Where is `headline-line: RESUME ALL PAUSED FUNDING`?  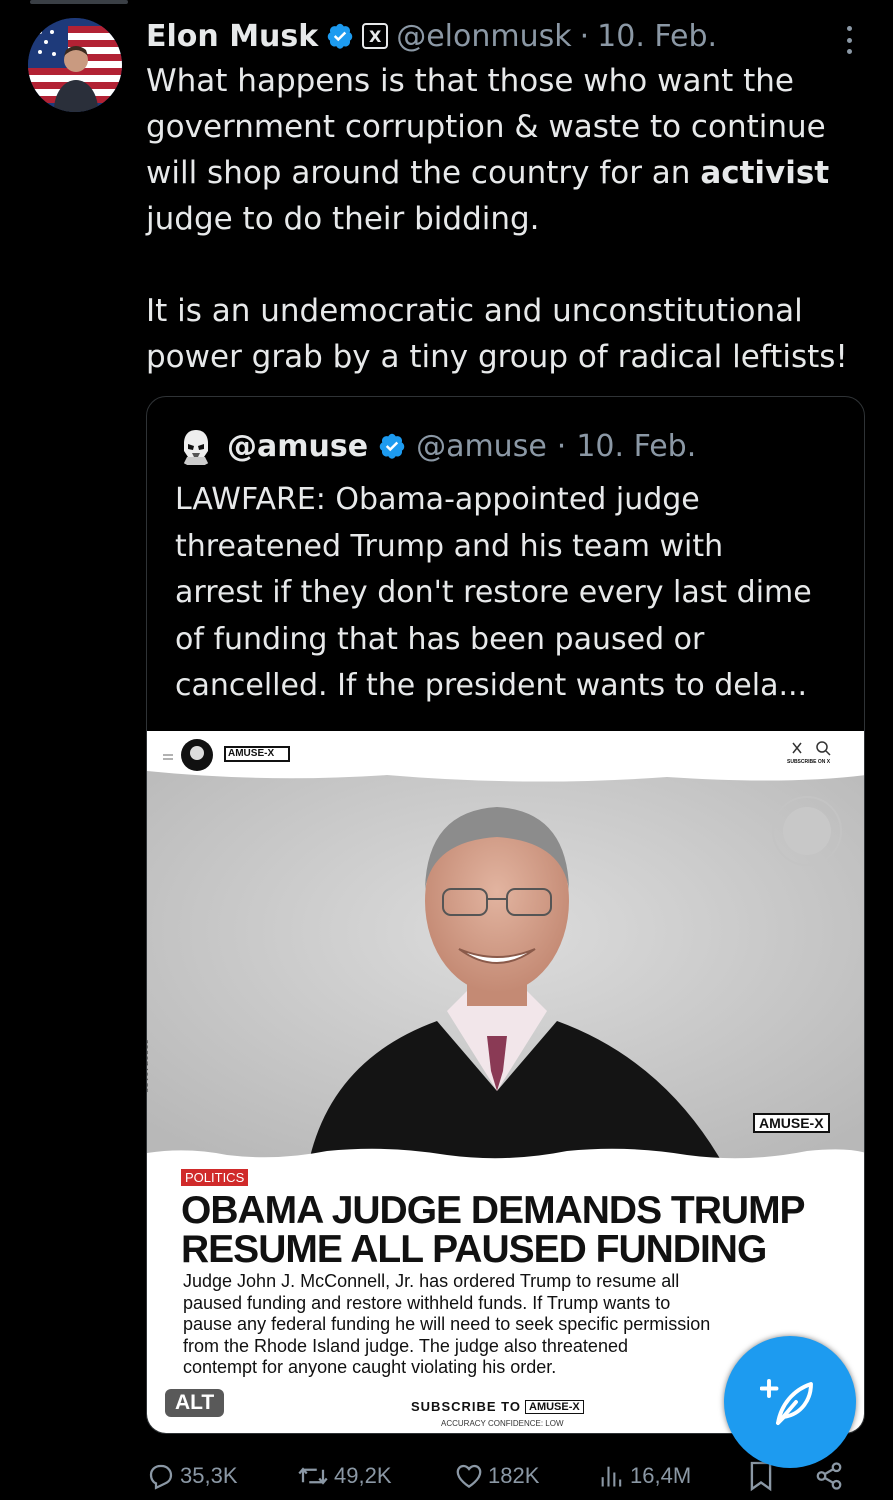 headline-line: RESUME ALL PAUSED FUNDING is located at coordinates (474, 1249).